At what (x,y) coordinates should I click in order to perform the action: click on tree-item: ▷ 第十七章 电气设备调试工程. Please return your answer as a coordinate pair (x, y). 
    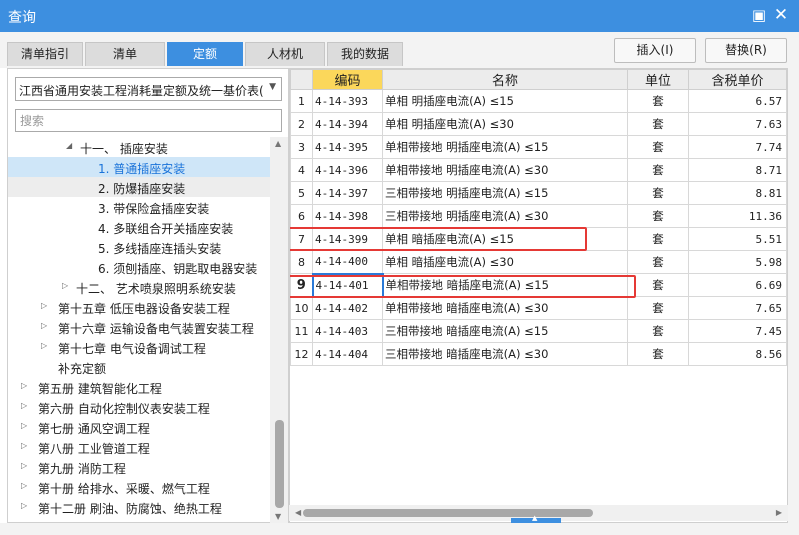
    Looking at the image, I should click on (139, 347).